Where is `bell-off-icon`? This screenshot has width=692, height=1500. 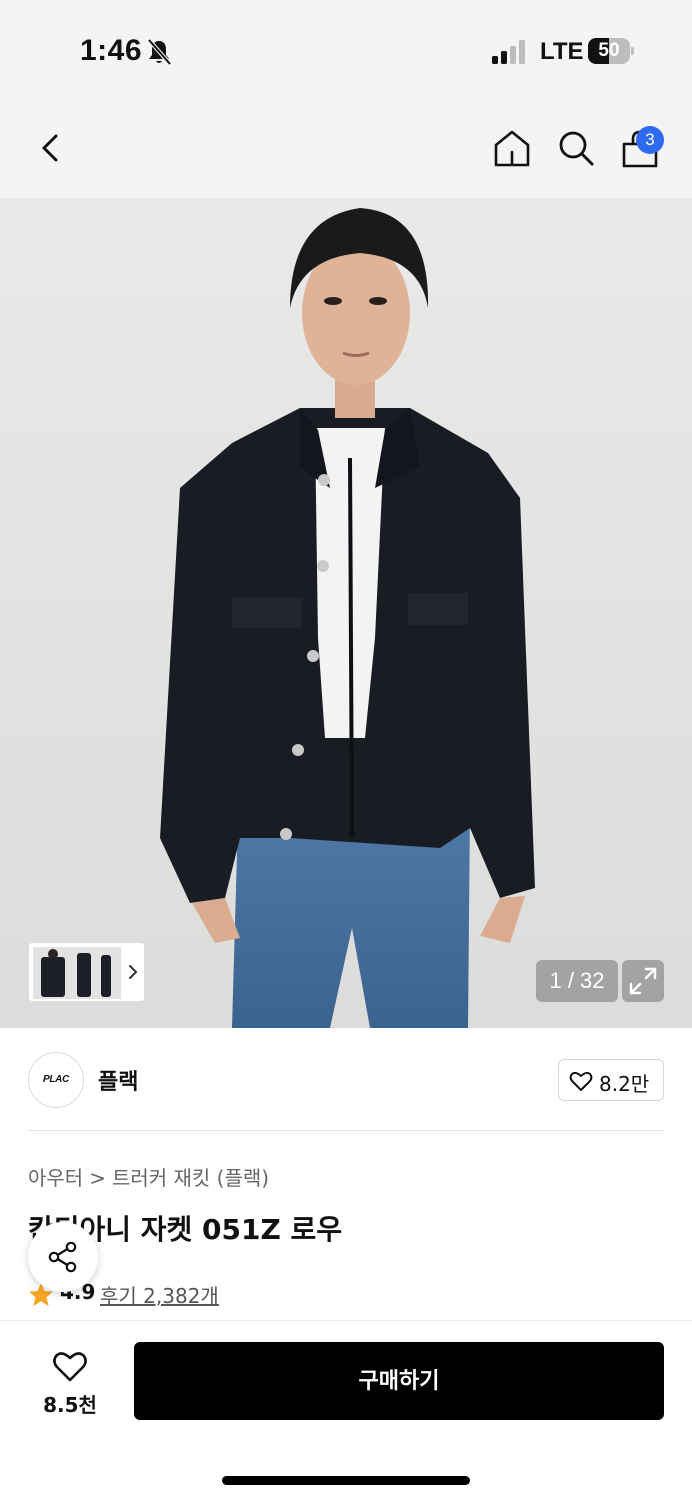 bell-off-icon is located at coordinates (159, 52).